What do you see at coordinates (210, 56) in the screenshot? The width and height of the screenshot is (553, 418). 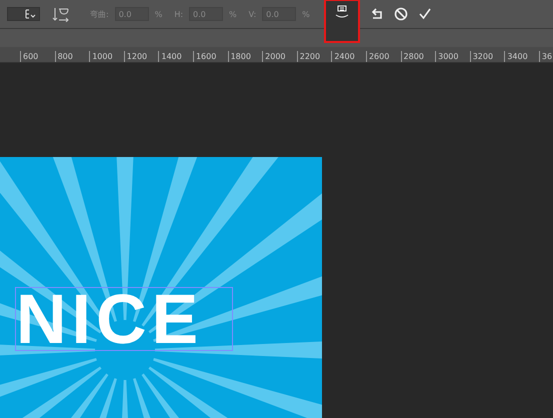 I see `ruler-label: 1600` at bounding box center [210, 56].